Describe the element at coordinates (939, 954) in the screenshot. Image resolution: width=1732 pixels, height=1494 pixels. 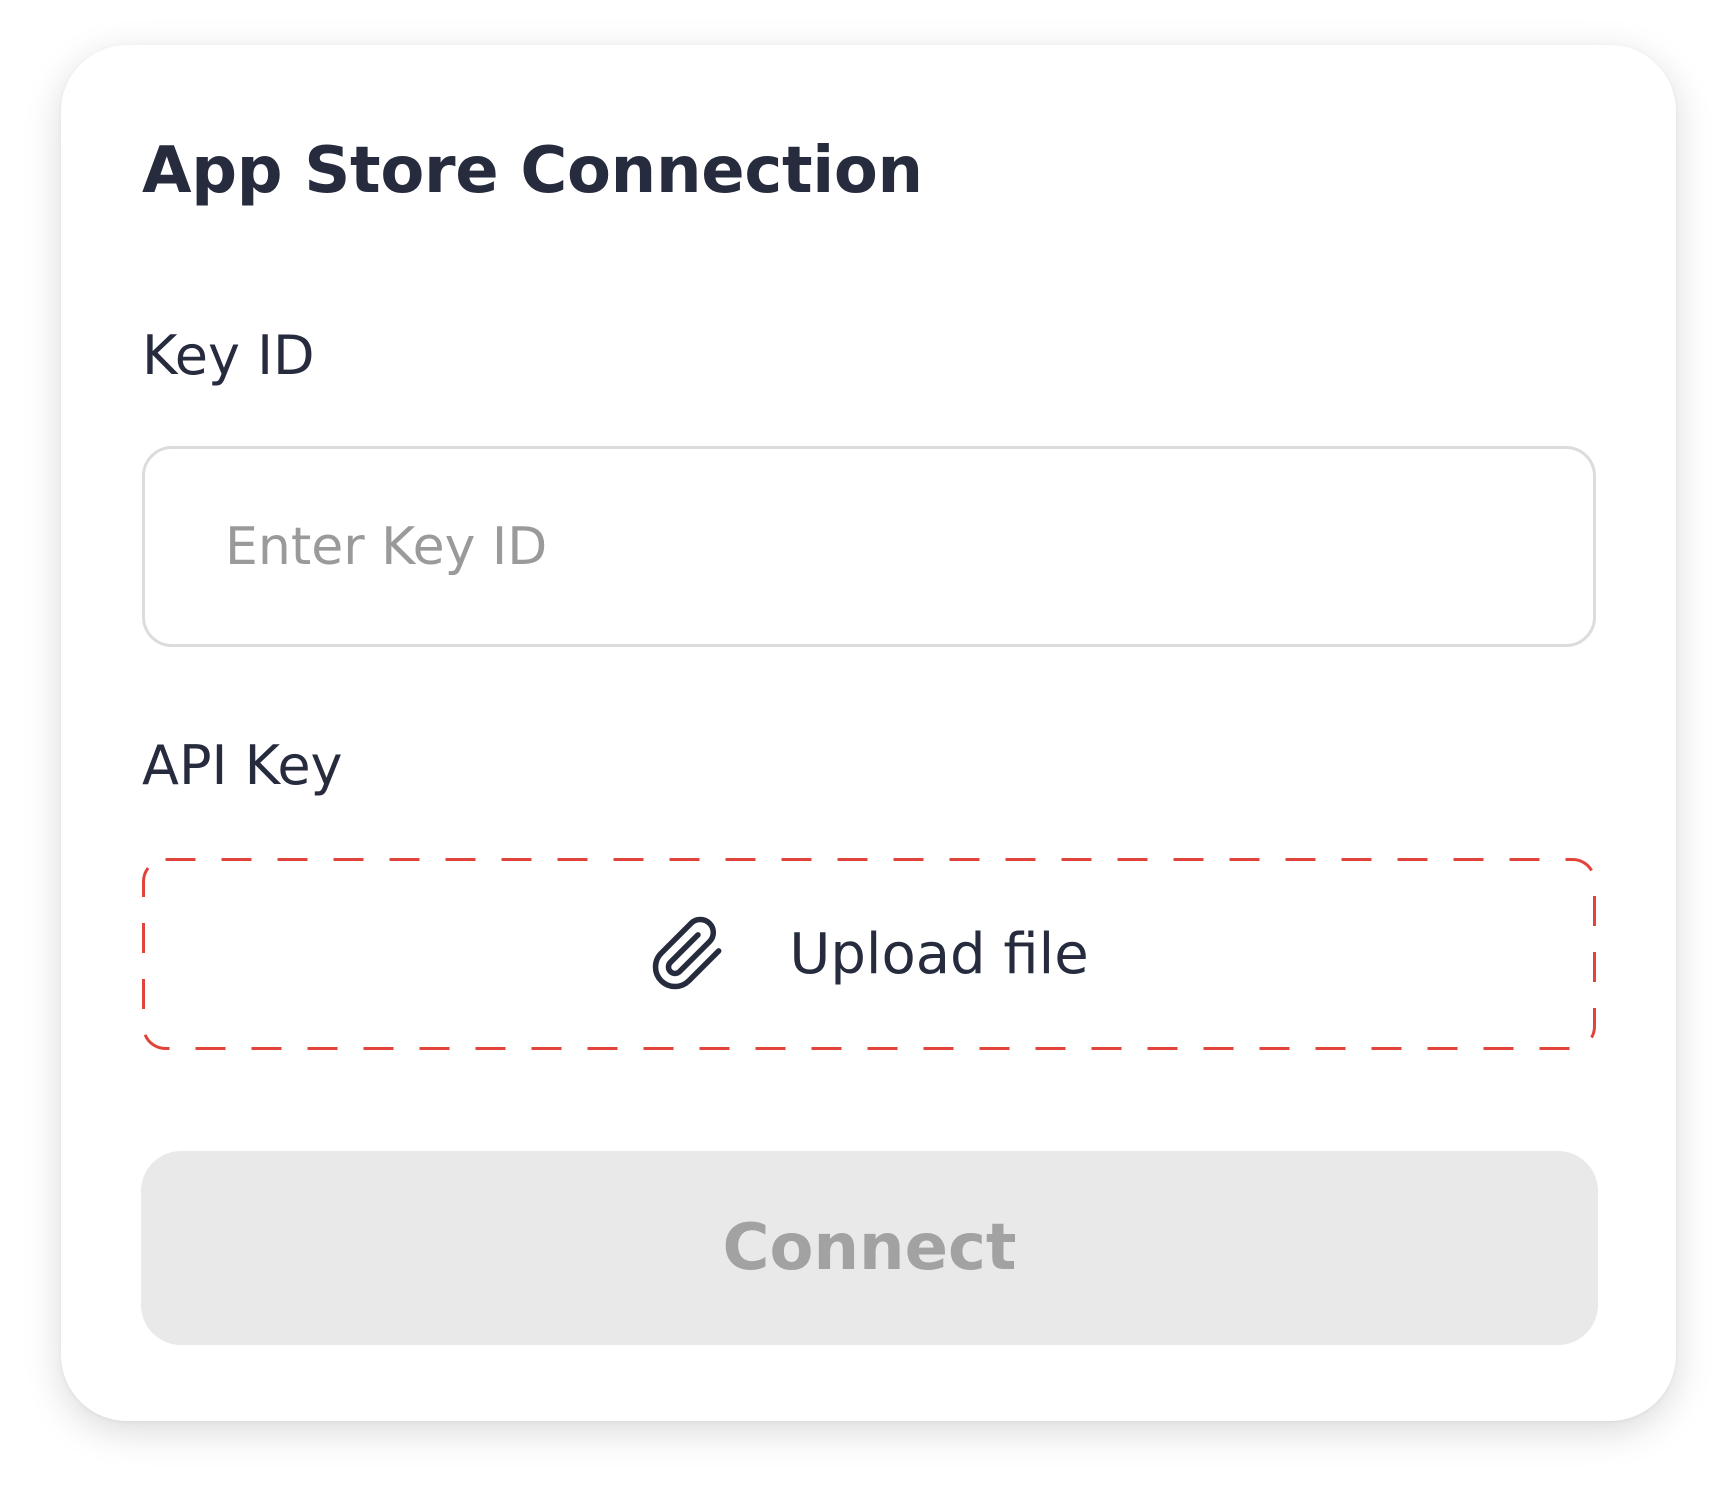
I see `upload-file-label: Upload file` at that location.